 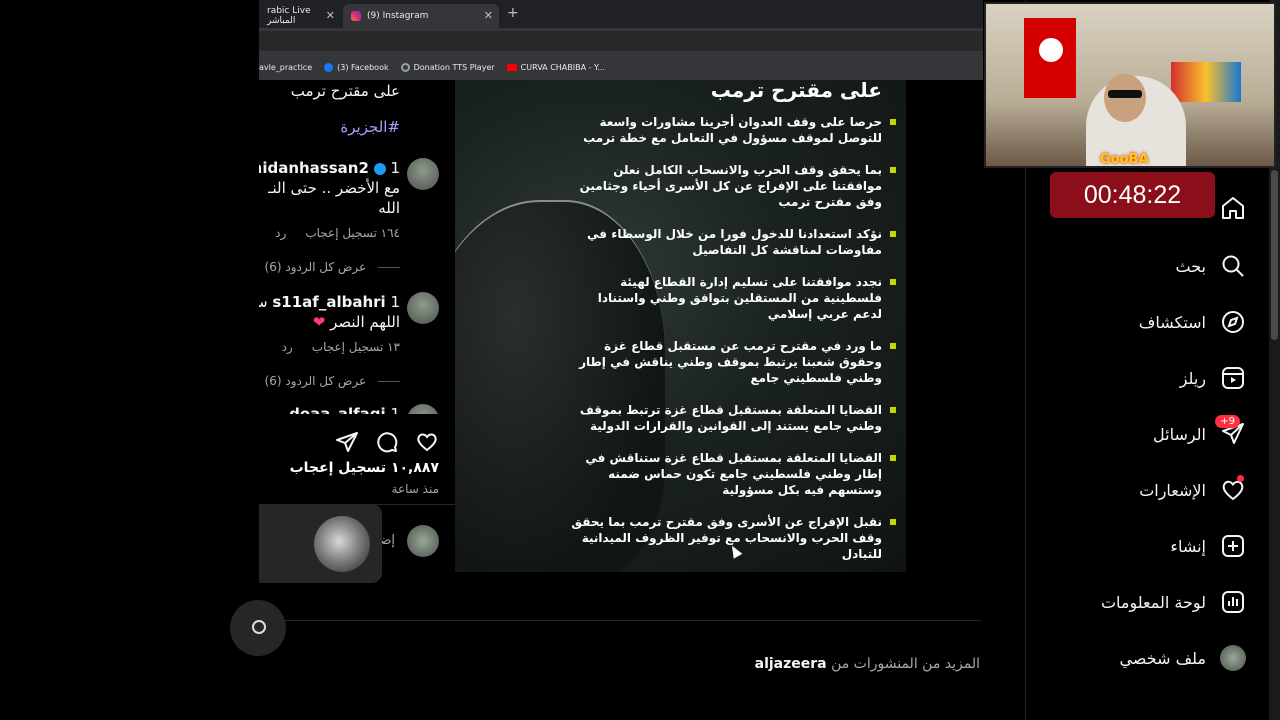 I want to click on nav-label: الرسائل, so click(x=1179, y=434).